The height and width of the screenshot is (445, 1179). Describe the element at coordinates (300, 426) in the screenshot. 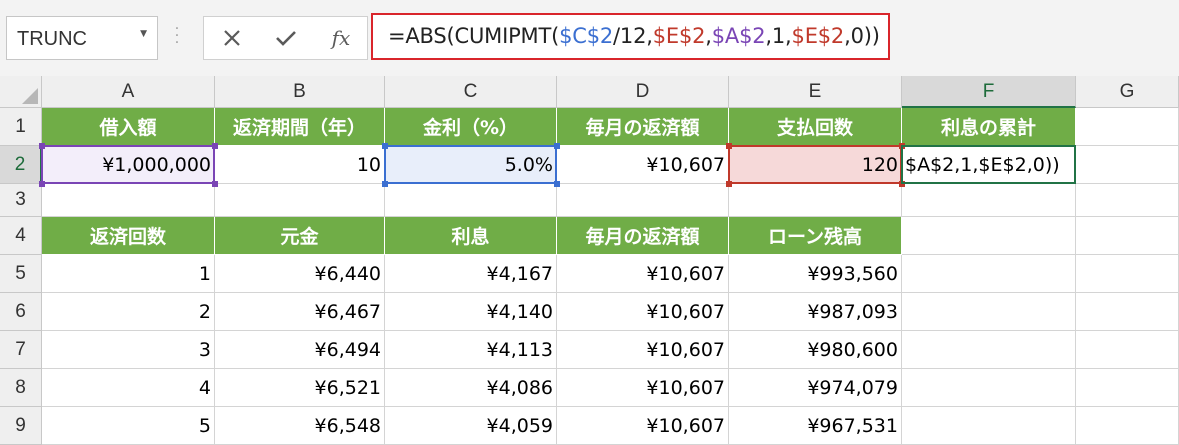

I see `table-cell: ¥6,548` at that location.